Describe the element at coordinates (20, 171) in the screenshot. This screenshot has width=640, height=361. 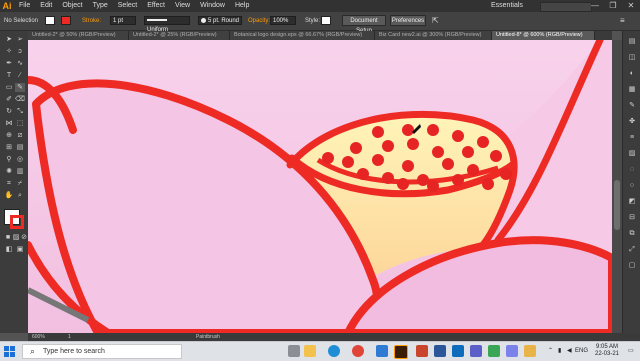
I see `graph-tool-icon: ▥` at that location.